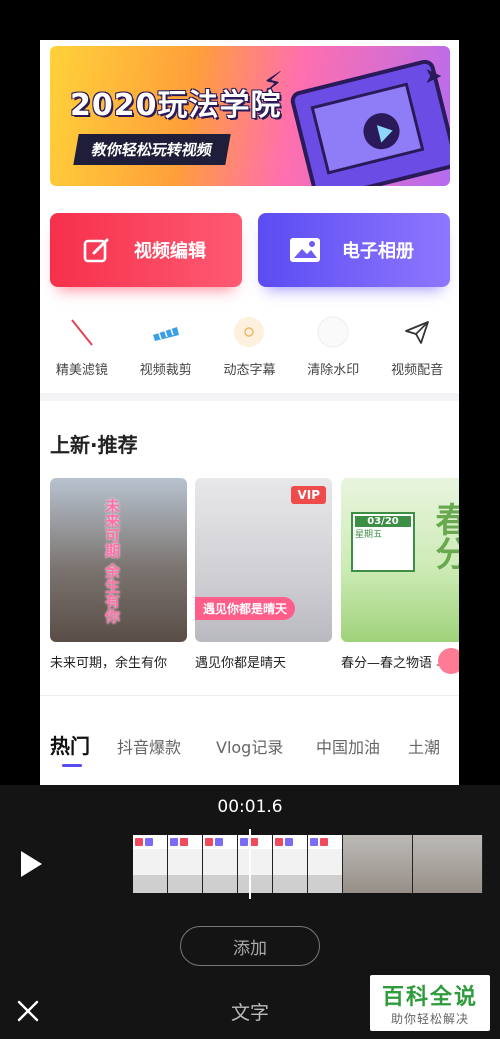 The height and width of the screenshot is (1039, 500). I want to click on tab-vlog: Vlog记录, so click(249, 746).